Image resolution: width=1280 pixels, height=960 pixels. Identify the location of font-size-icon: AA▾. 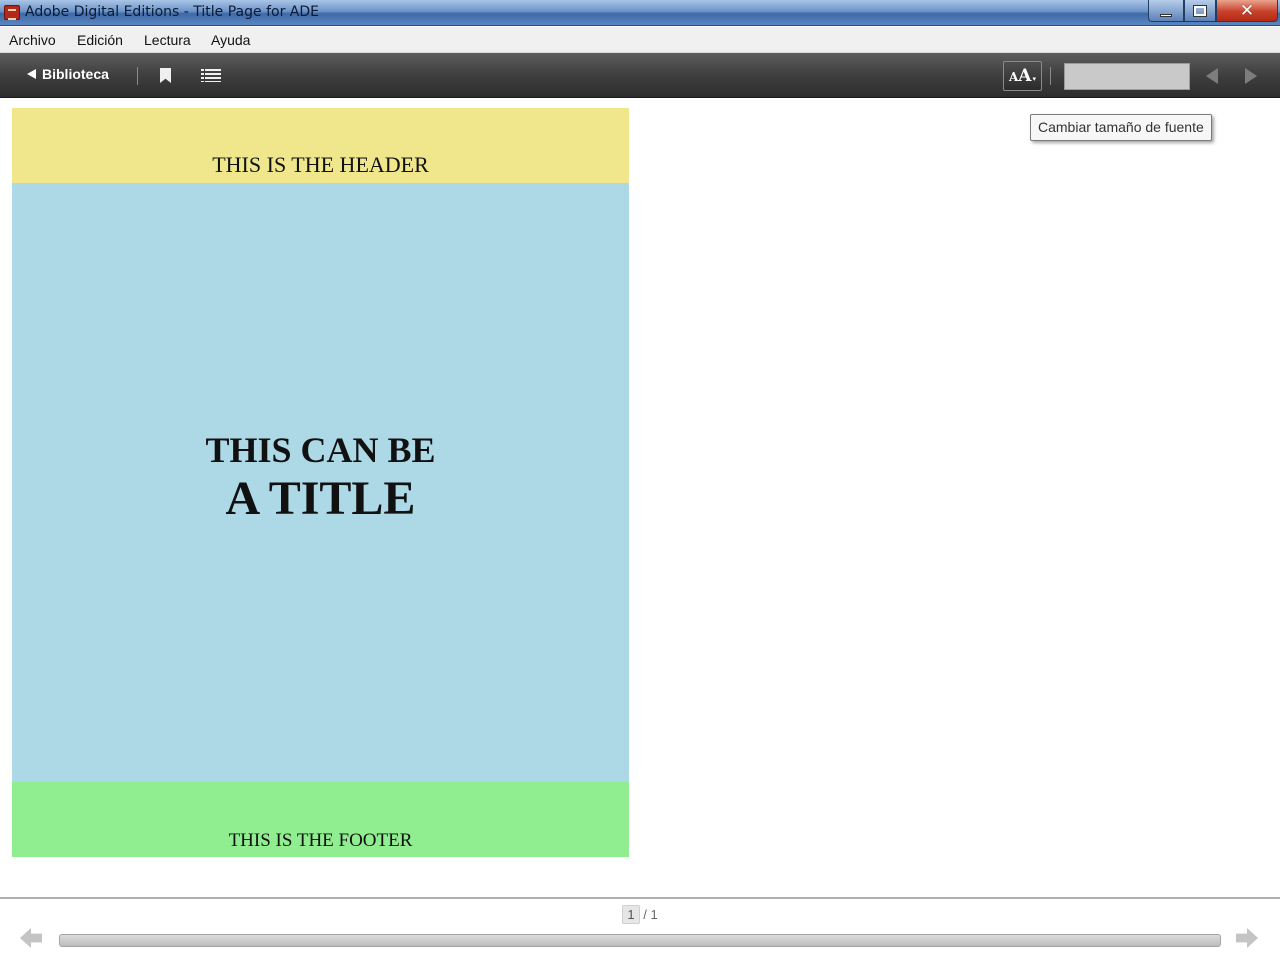
(1022, 76).